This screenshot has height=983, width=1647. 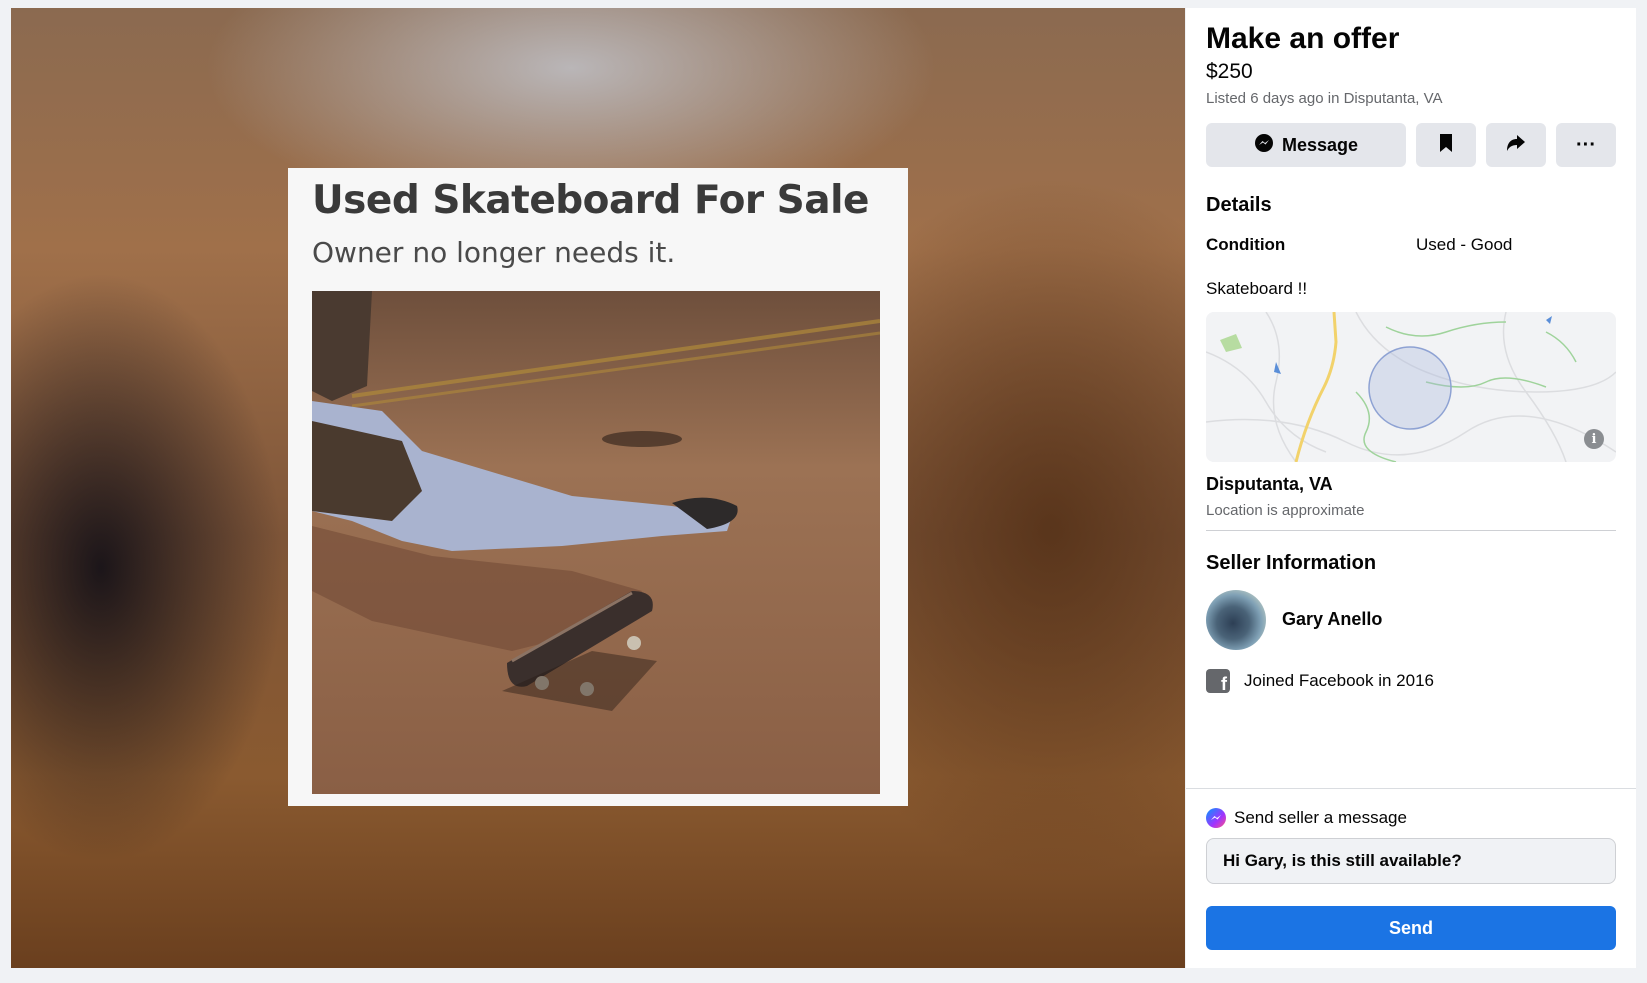 I want to click on joined-facebook-text: Joined Facebook in 2016, so click(x=1339, y=680).